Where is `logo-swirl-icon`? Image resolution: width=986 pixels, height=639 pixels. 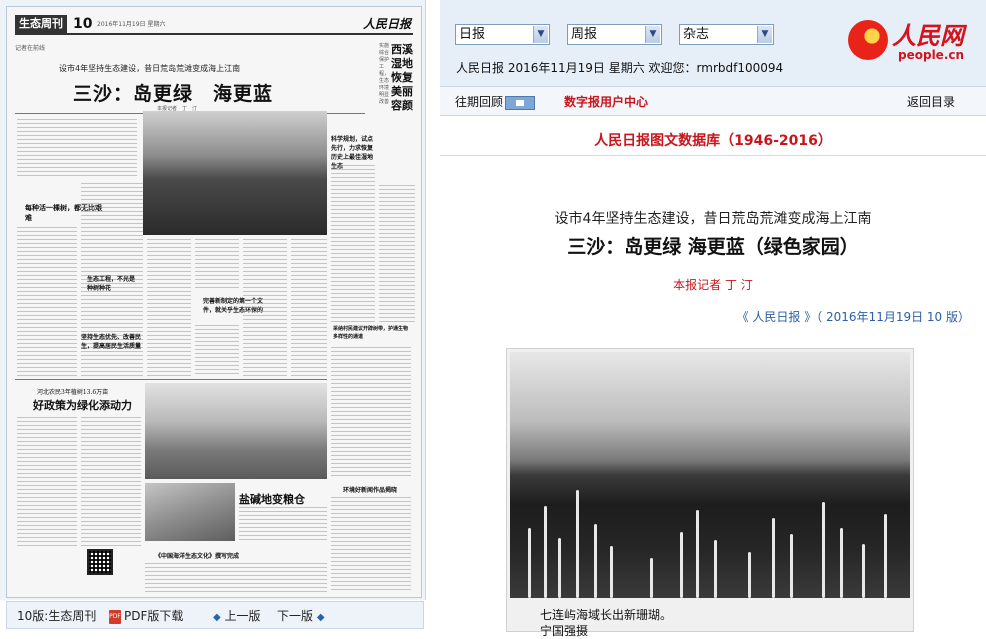 logo-swirl-icon is located at coordinates (868, 40).